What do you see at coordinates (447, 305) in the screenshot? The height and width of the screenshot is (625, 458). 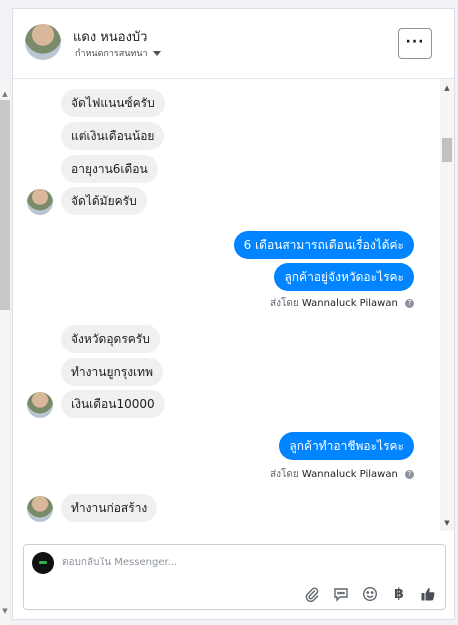 I see `thread-scrollbar: ▲ ▼` at bounding box center [447, 305].